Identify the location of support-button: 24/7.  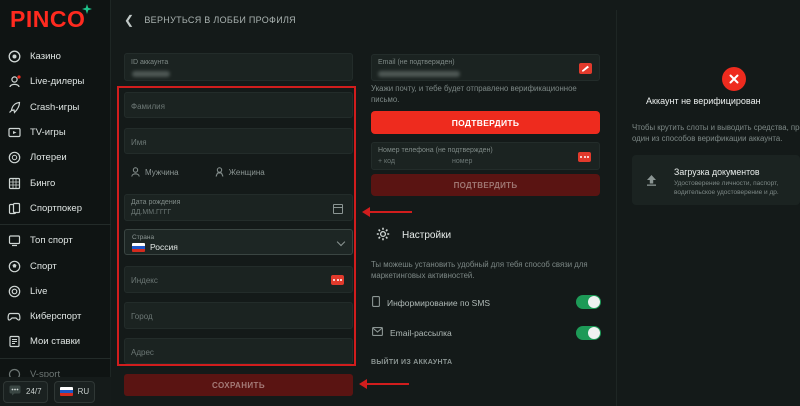
(25, 391).